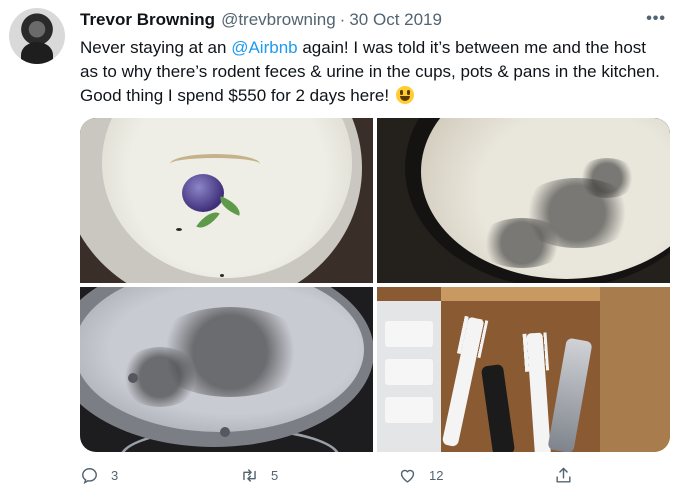 Image resolution: width=680 pixels, height=496 pixels. What do you see at coordinates (420, 475) in the screenshot?
I see `like-button: 12` at bounding box center [420, 475].